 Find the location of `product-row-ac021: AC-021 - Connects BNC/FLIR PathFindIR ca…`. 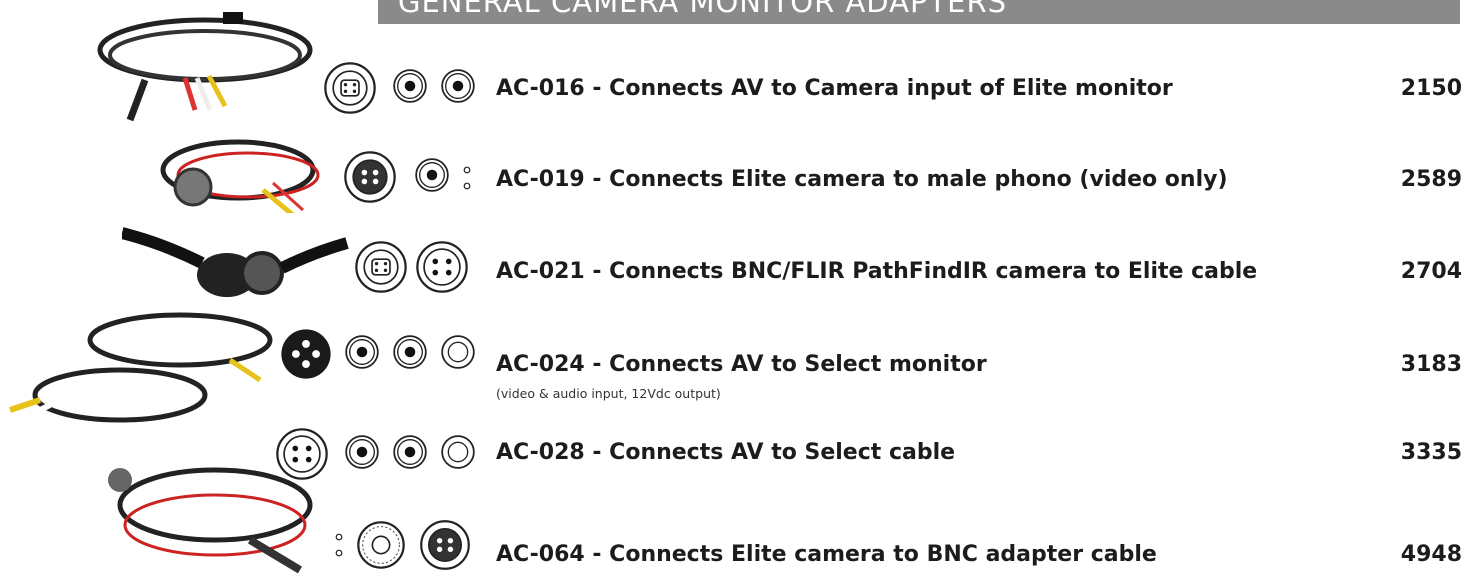

product-row-ac021: AC-021 - Connects BNC/FLIR PathFindIR ca… is located at coordinates (733, 273).